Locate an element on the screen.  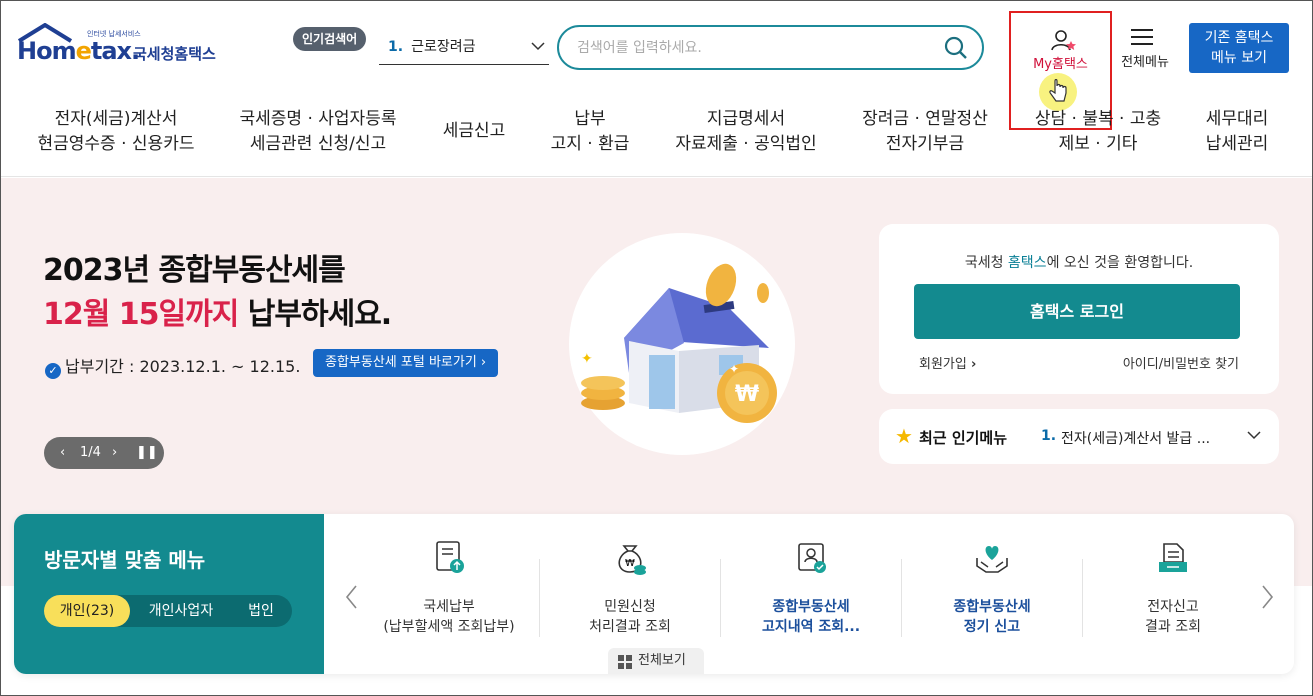
visitor-menu-title: 방문자별 맞춤 메뉴 is located at coordinates (125, 560).